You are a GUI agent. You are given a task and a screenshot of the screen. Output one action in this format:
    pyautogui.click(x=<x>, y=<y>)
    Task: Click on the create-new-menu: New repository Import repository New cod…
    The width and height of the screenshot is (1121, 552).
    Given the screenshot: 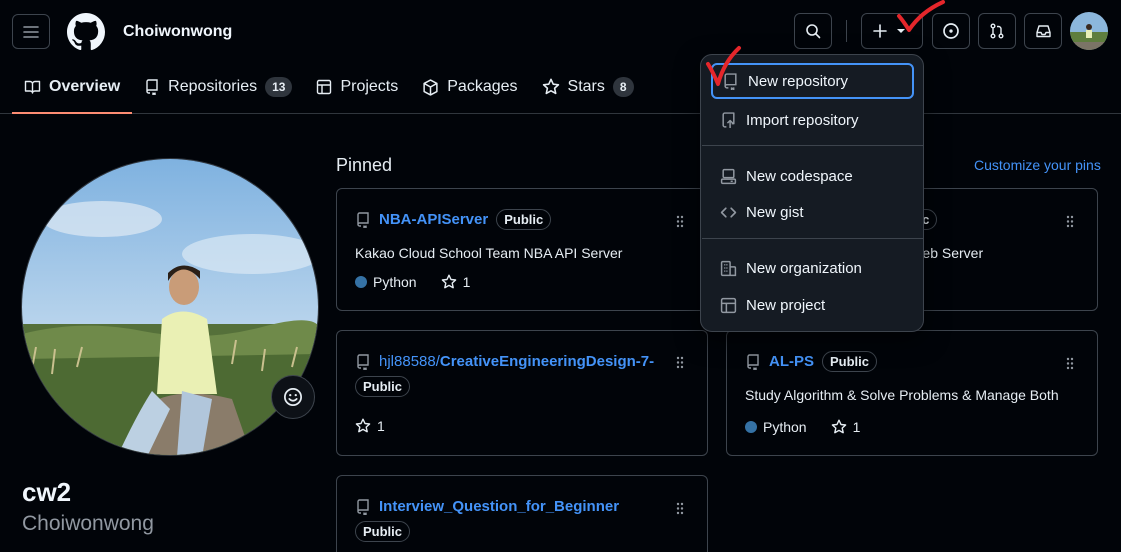 What is the action you would take?
    pyautogui.click(x=812, y=193)
    